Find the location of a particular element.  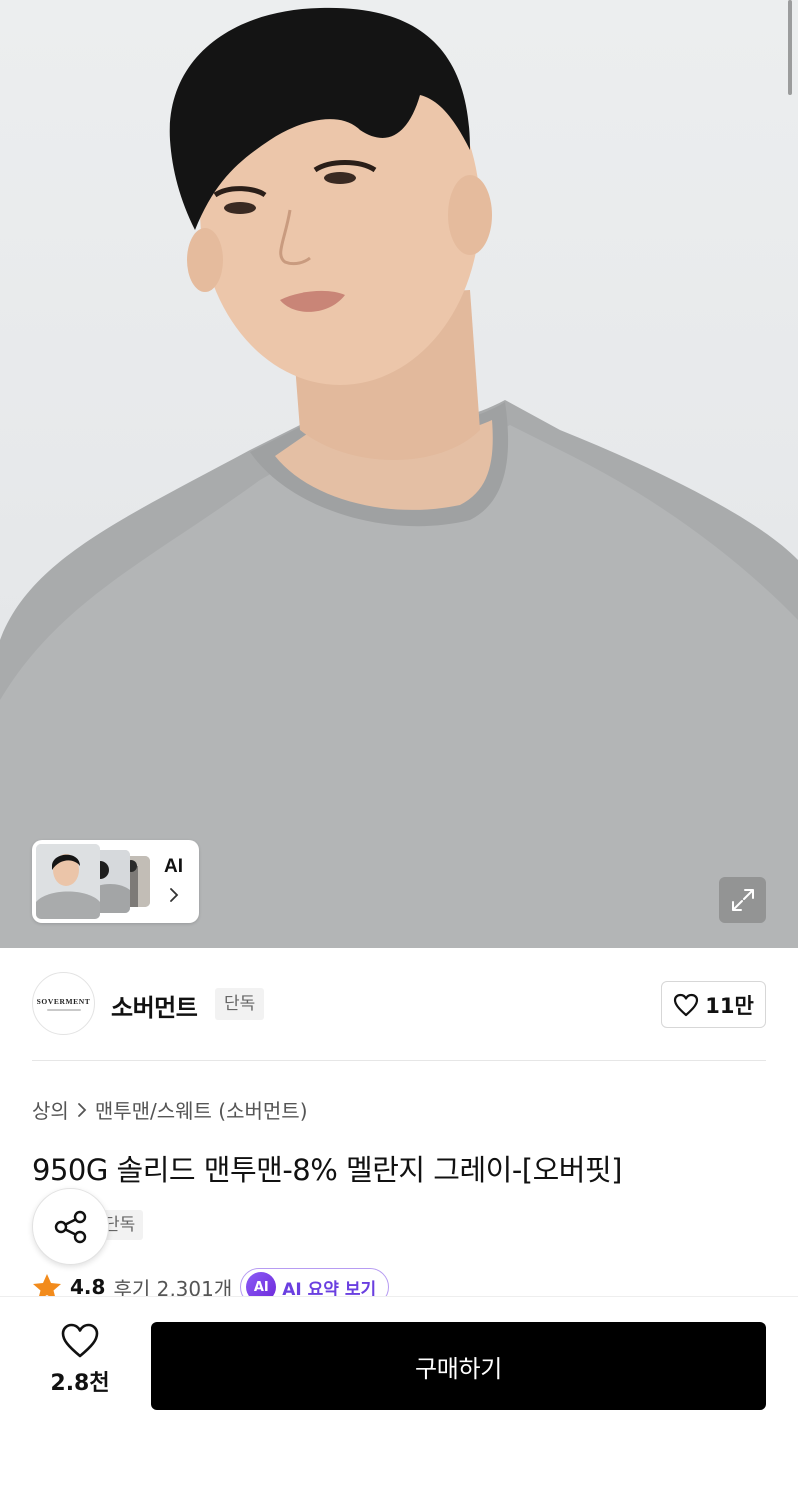

exclusive-badge: 단독 is located at coordinates (240, 1004).